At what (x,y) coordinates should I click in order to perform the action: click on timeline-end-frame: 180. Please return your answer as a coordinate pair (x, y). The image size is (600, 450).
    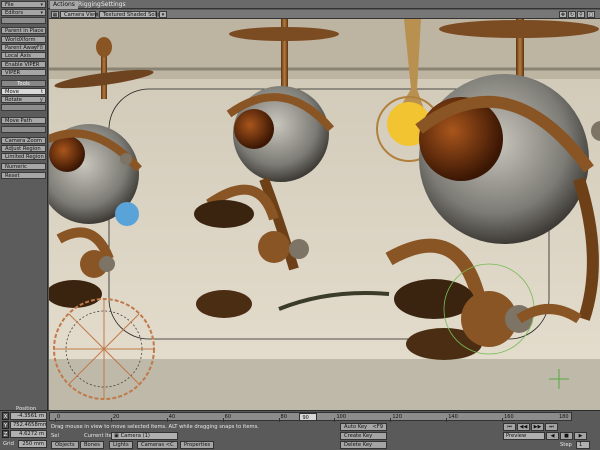
    Looking at the image, I should click on (564, 417).